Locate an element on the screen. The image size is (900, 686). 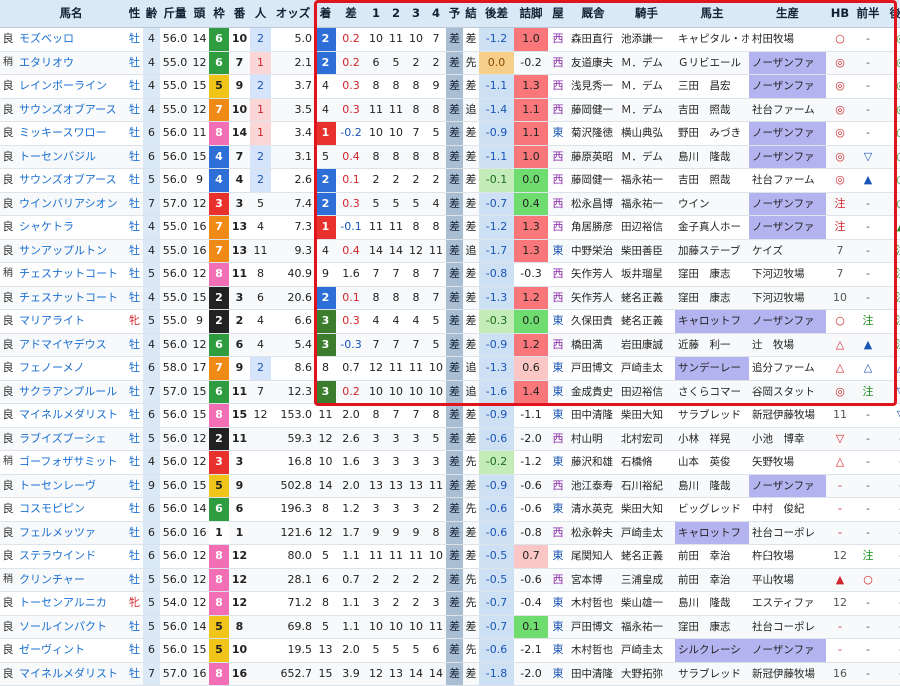
horse-name-link: エタリオウ is located at coordinates (71, 63).